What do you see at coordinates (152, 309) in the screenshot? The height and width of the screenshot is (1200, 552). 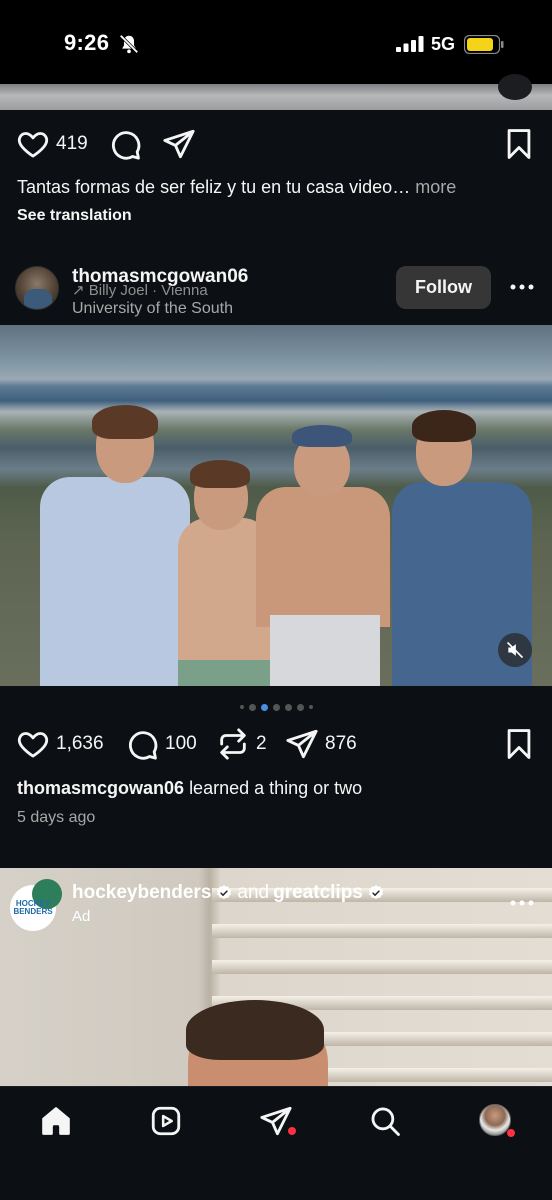 I see `location-label: University of the South` at bounding box center [152, 309].